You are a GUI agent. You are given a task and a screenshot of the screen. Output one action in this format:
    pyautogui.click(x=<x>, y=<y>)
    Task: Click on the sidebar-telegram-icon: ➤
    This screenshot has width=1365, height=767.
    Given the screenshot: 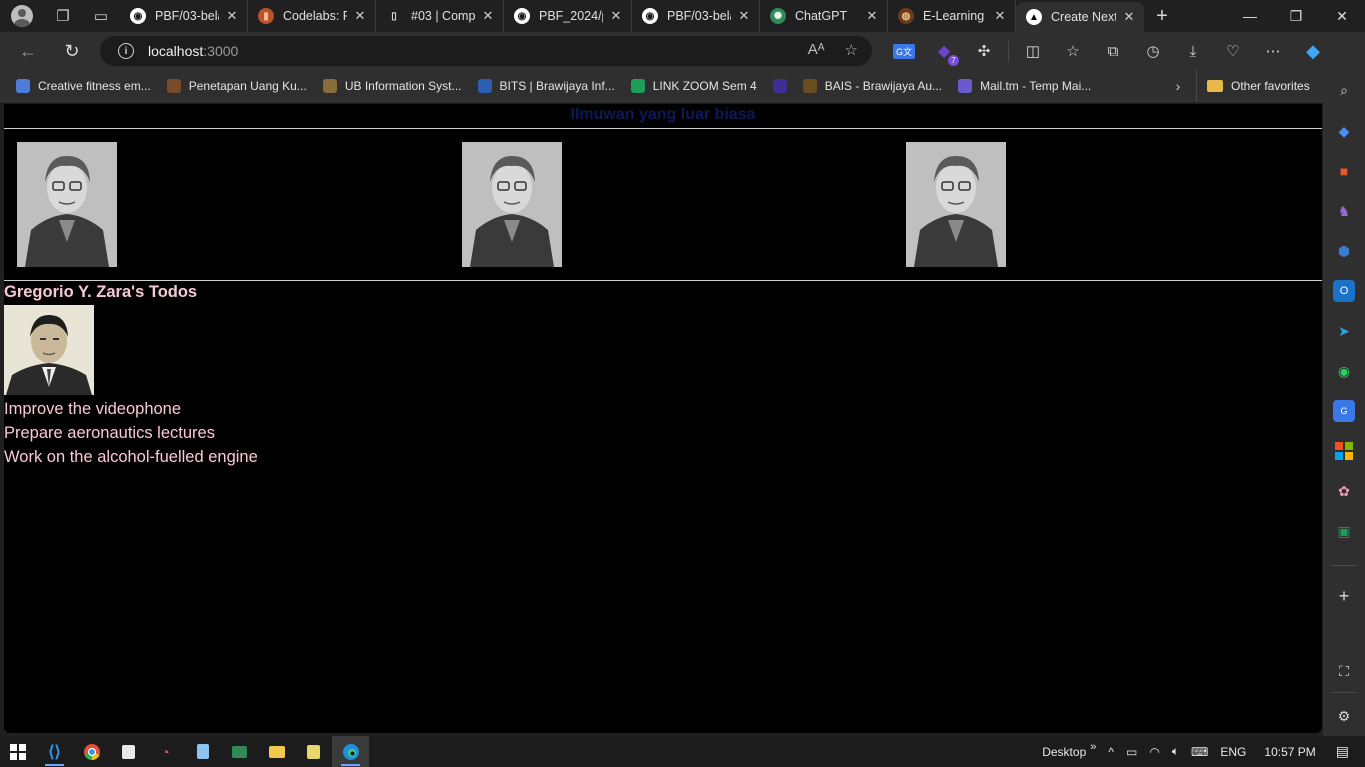 What is the action you would take?
    pyautogui.click(x=1344, y=331)
    